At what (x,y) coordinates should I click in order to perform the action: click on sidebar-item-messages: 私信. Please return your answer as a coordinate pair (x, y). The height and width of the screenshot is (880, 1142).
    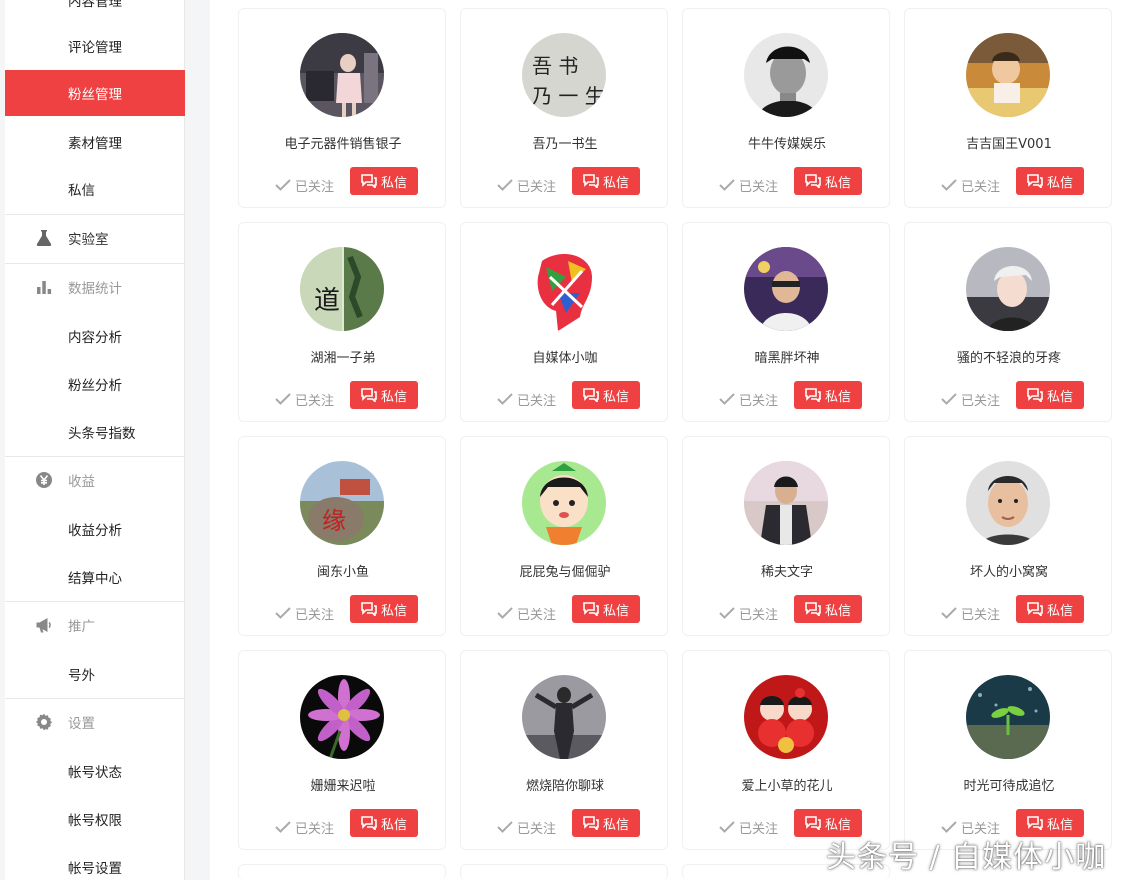
    Looking at the image, I should click on (95, 189).